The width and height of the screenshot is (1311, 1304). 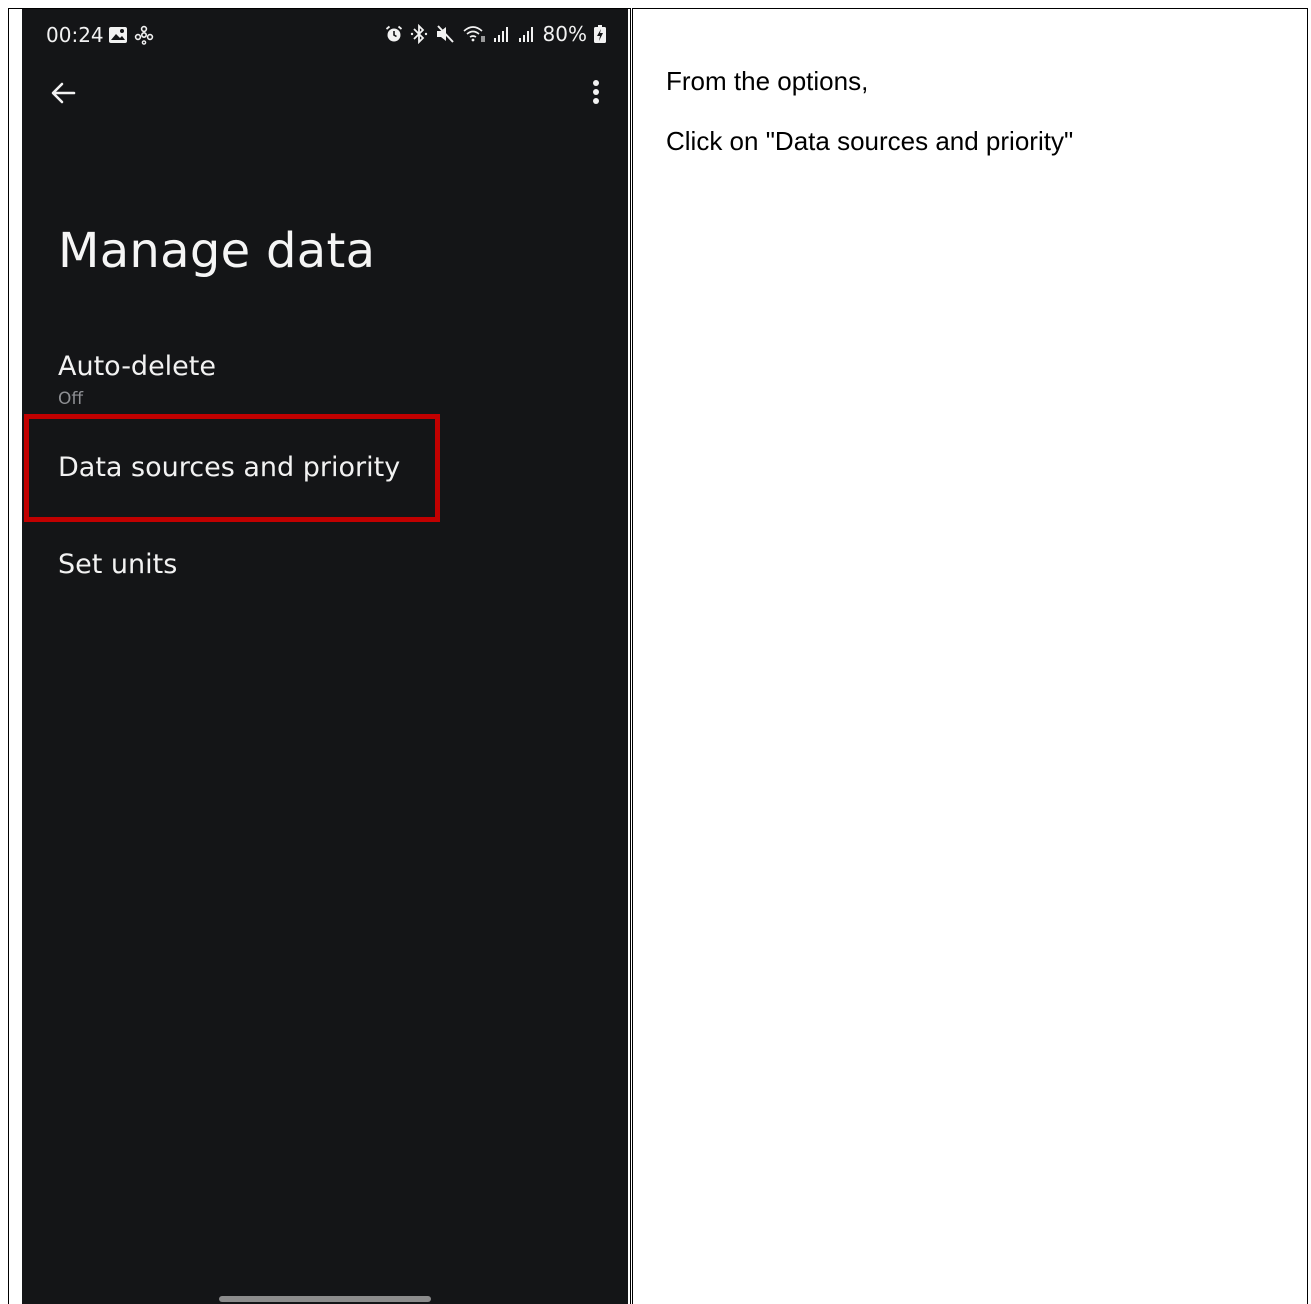 What do you see at coordinates (394, 34) in the screenshot?
I see `alarm-icon` at bounding box center [394, 34].